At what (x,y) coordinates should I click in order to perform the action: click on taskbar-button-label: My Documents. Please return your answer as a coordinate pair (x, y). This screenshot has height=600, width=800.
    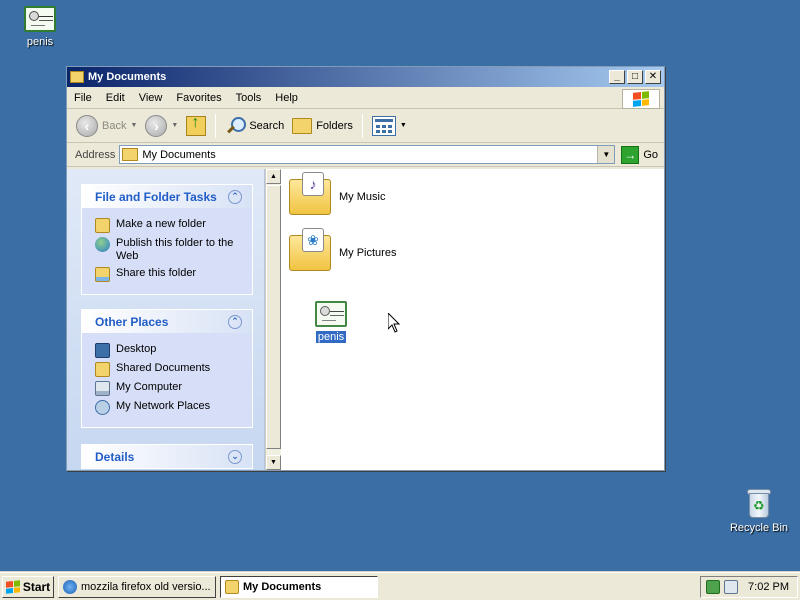
    Looking at the image, I should click on (282, 586).